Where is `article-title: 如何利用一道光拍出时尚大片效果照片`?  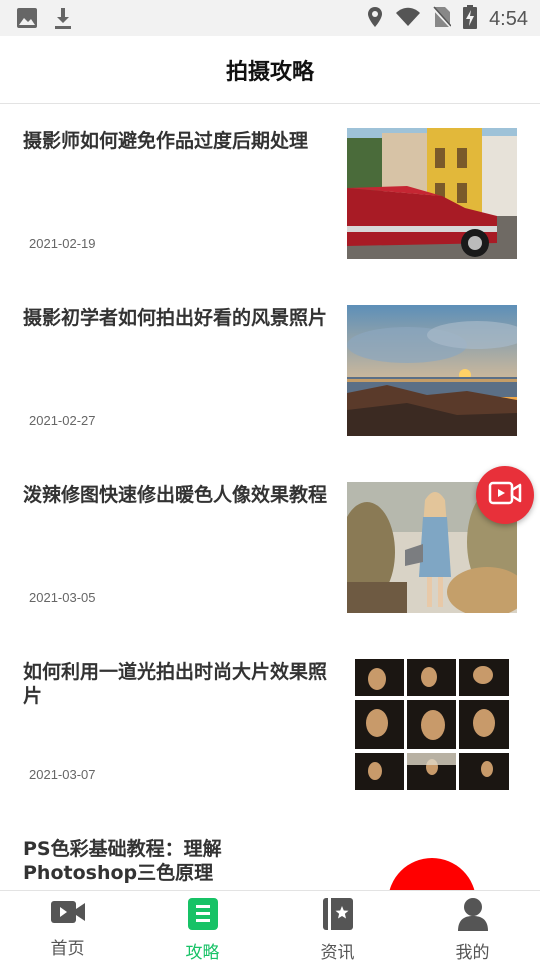 article-title: 如何利用一道光拍出时尚大片效果照片 is located at coordinates (178, 684).